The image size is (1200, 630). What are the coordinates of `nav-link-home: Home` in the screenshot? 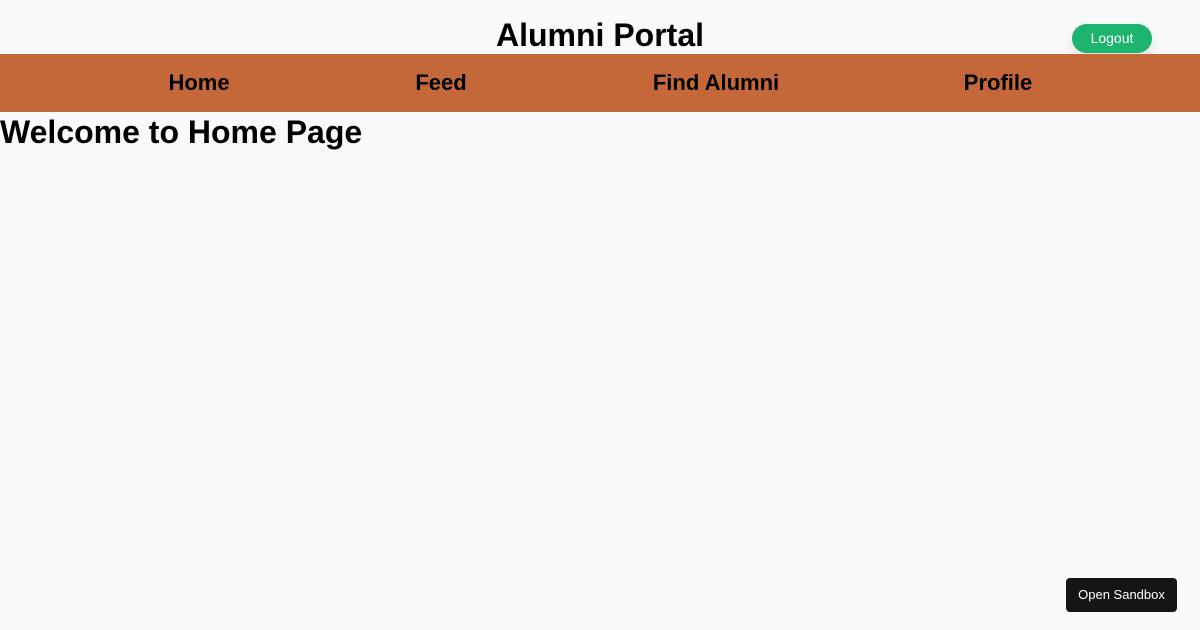 It's located at (198, 83).